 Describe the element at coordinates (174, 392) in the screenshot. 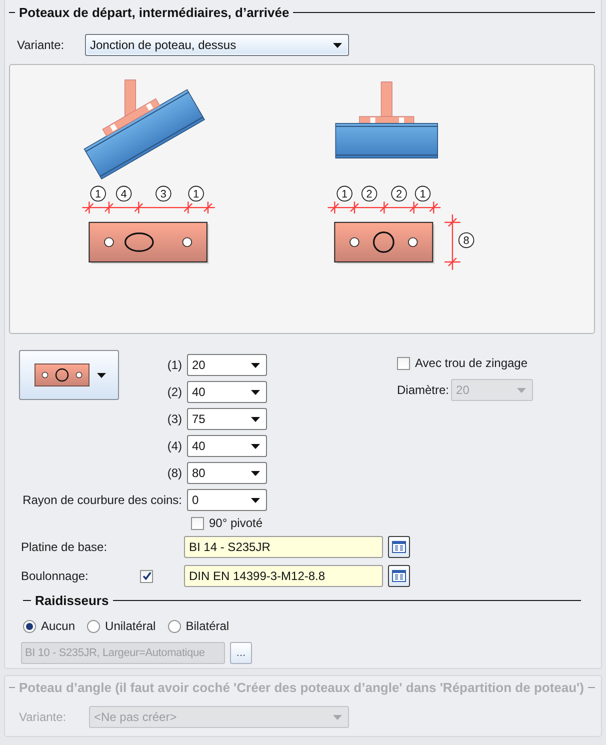

I see `dimension-label: (2)` at that location.